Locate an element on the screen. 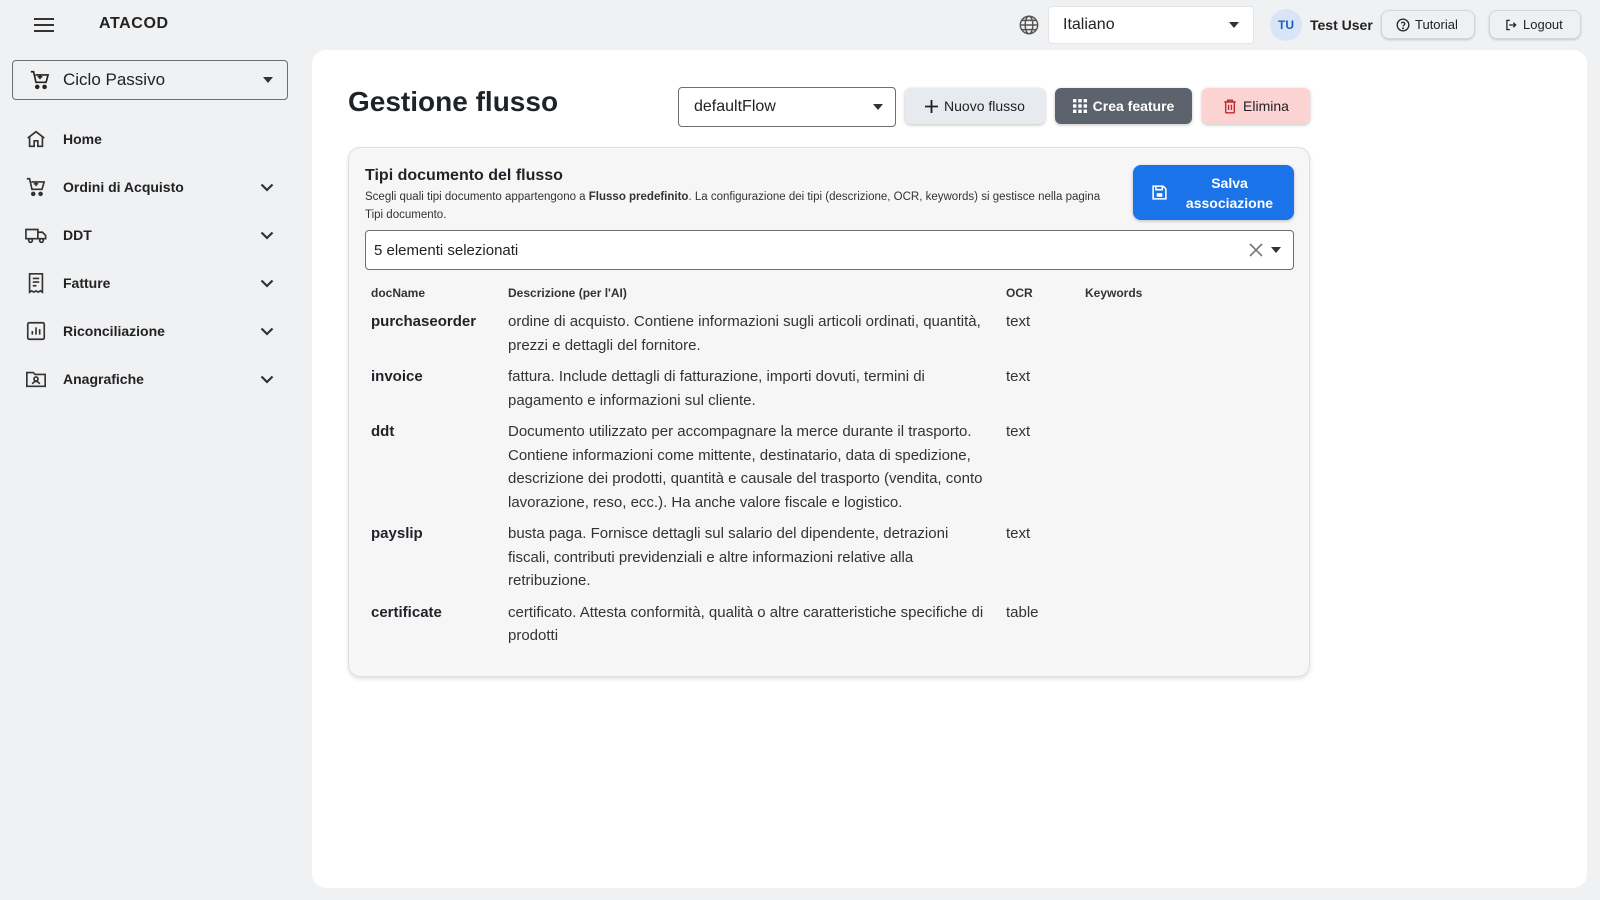  flow-select: defaultFlow is located at coordinates (787, 107).